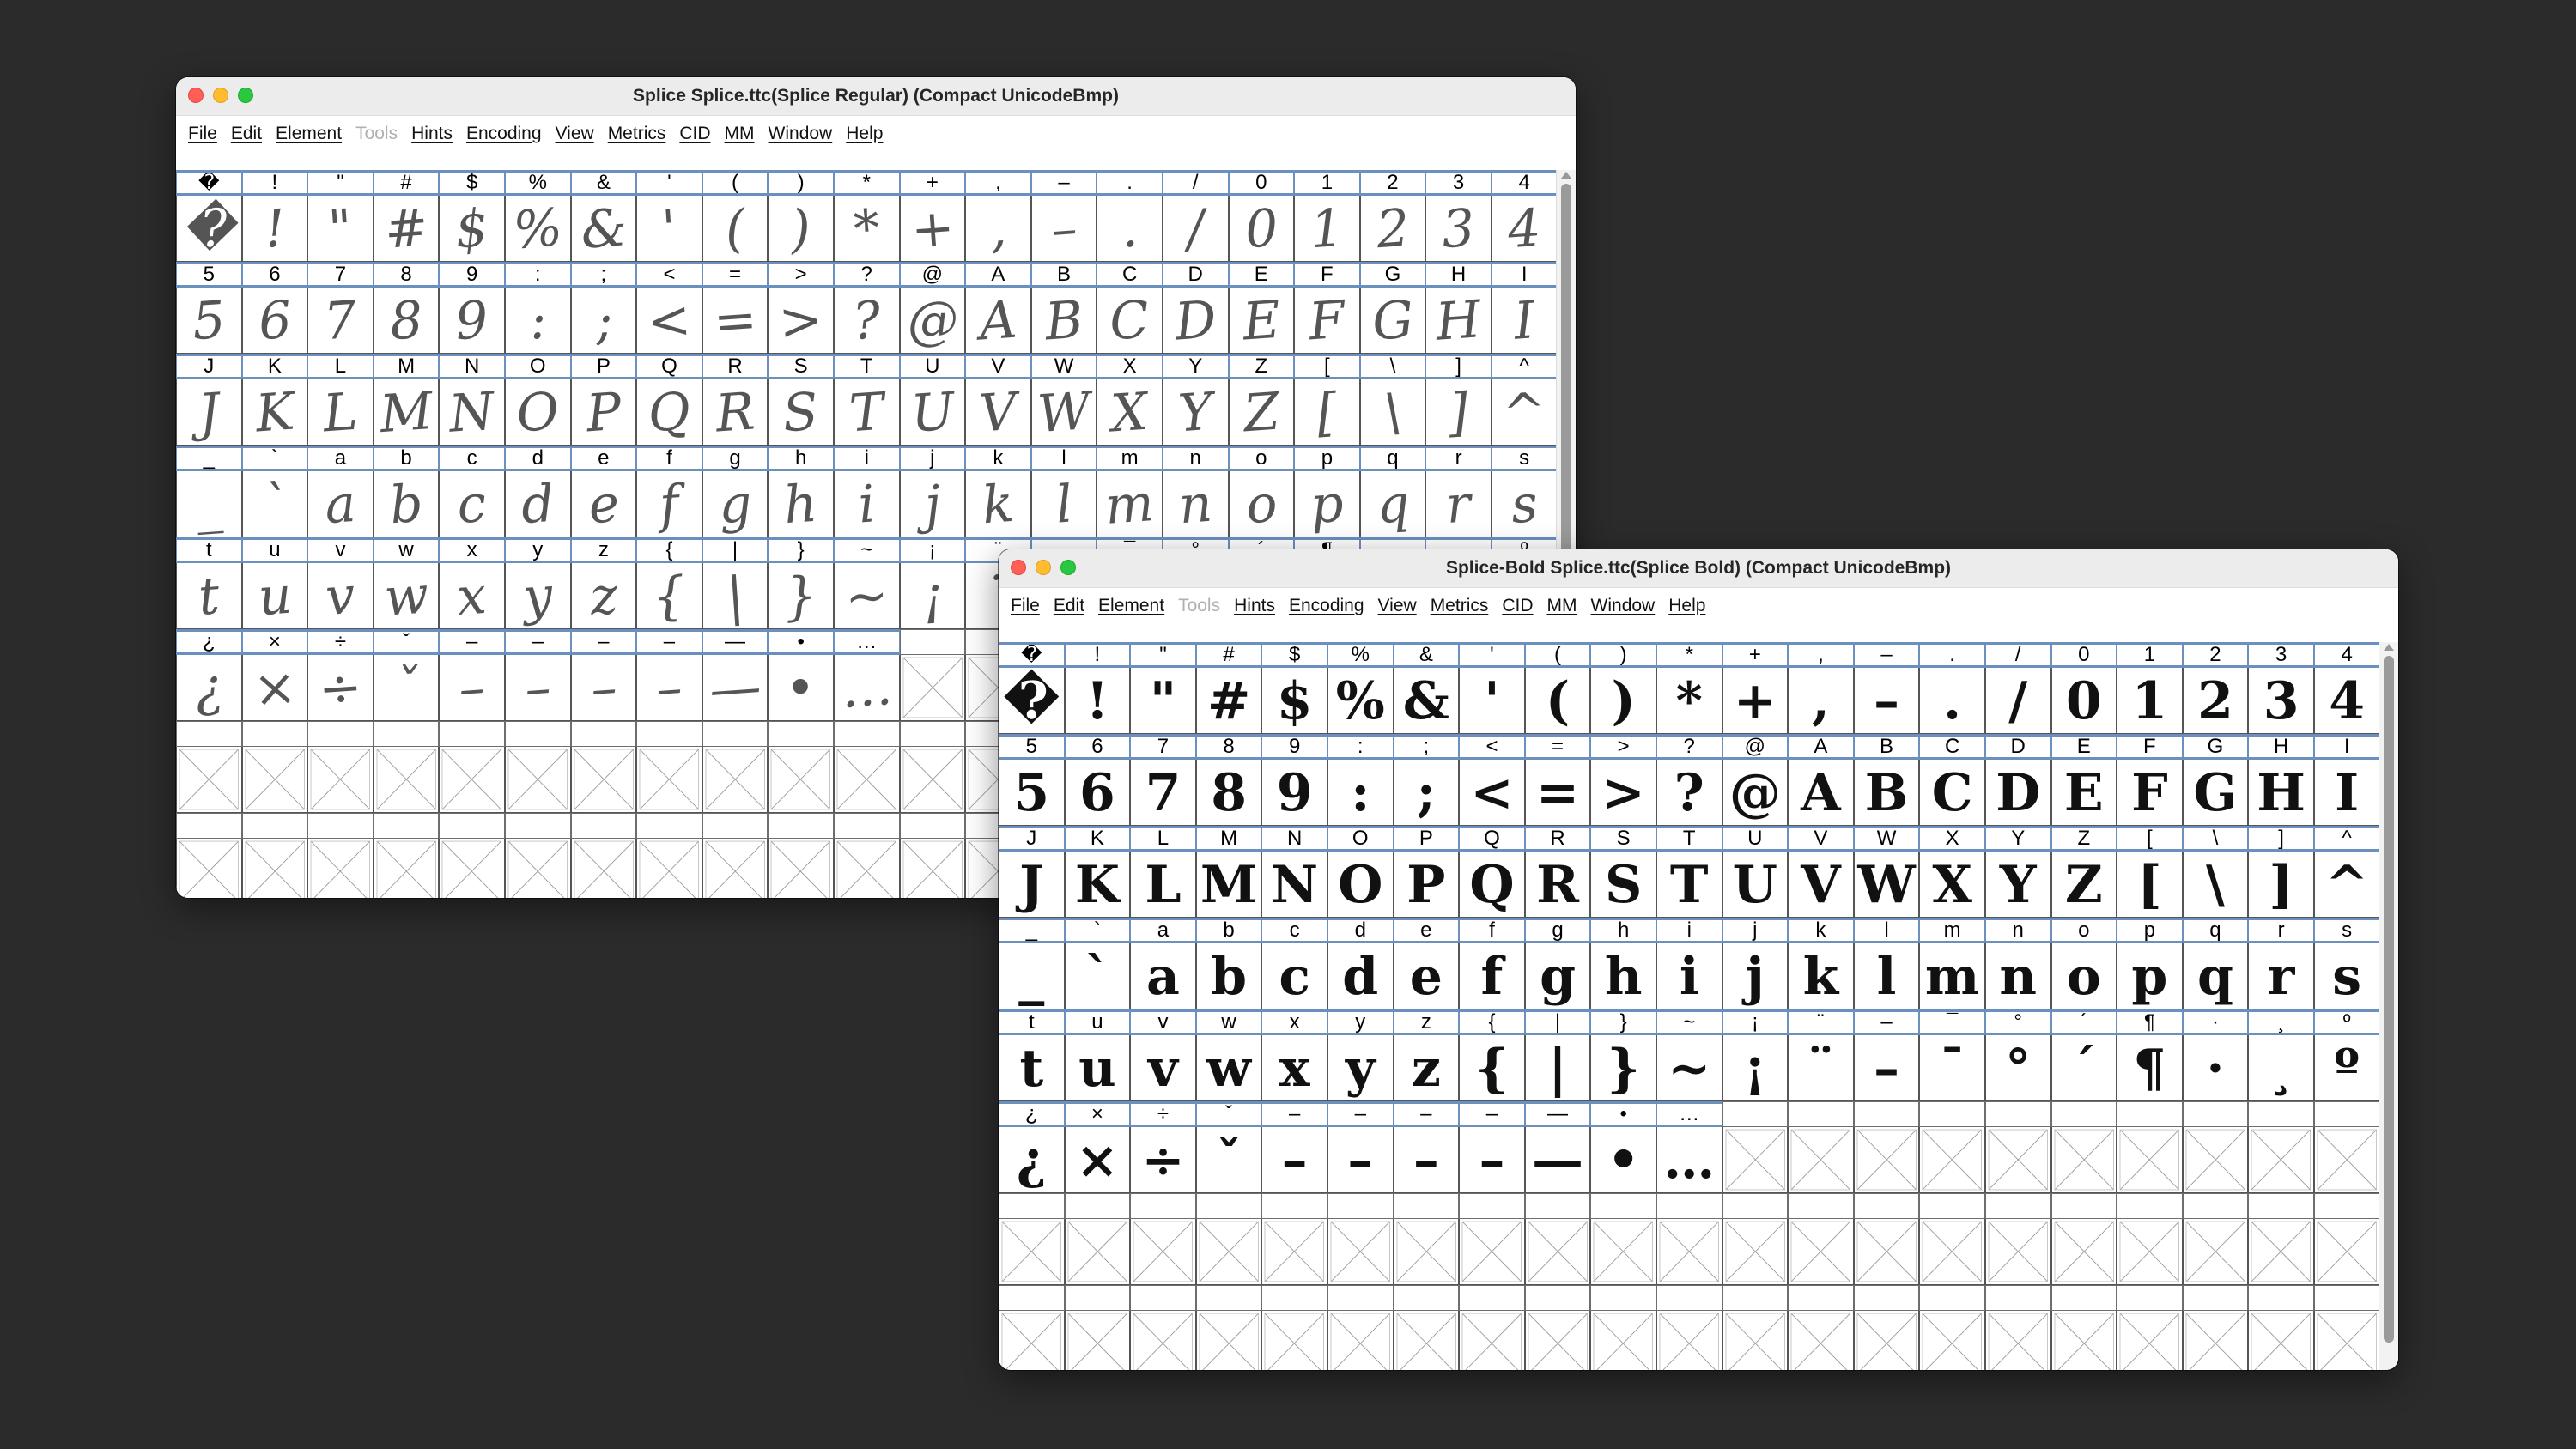 This screenshot has width=2576, height=1449. Describe the element at coordinates (735, 229) in the screenshot. I see `glyph-cell: (` at that location.